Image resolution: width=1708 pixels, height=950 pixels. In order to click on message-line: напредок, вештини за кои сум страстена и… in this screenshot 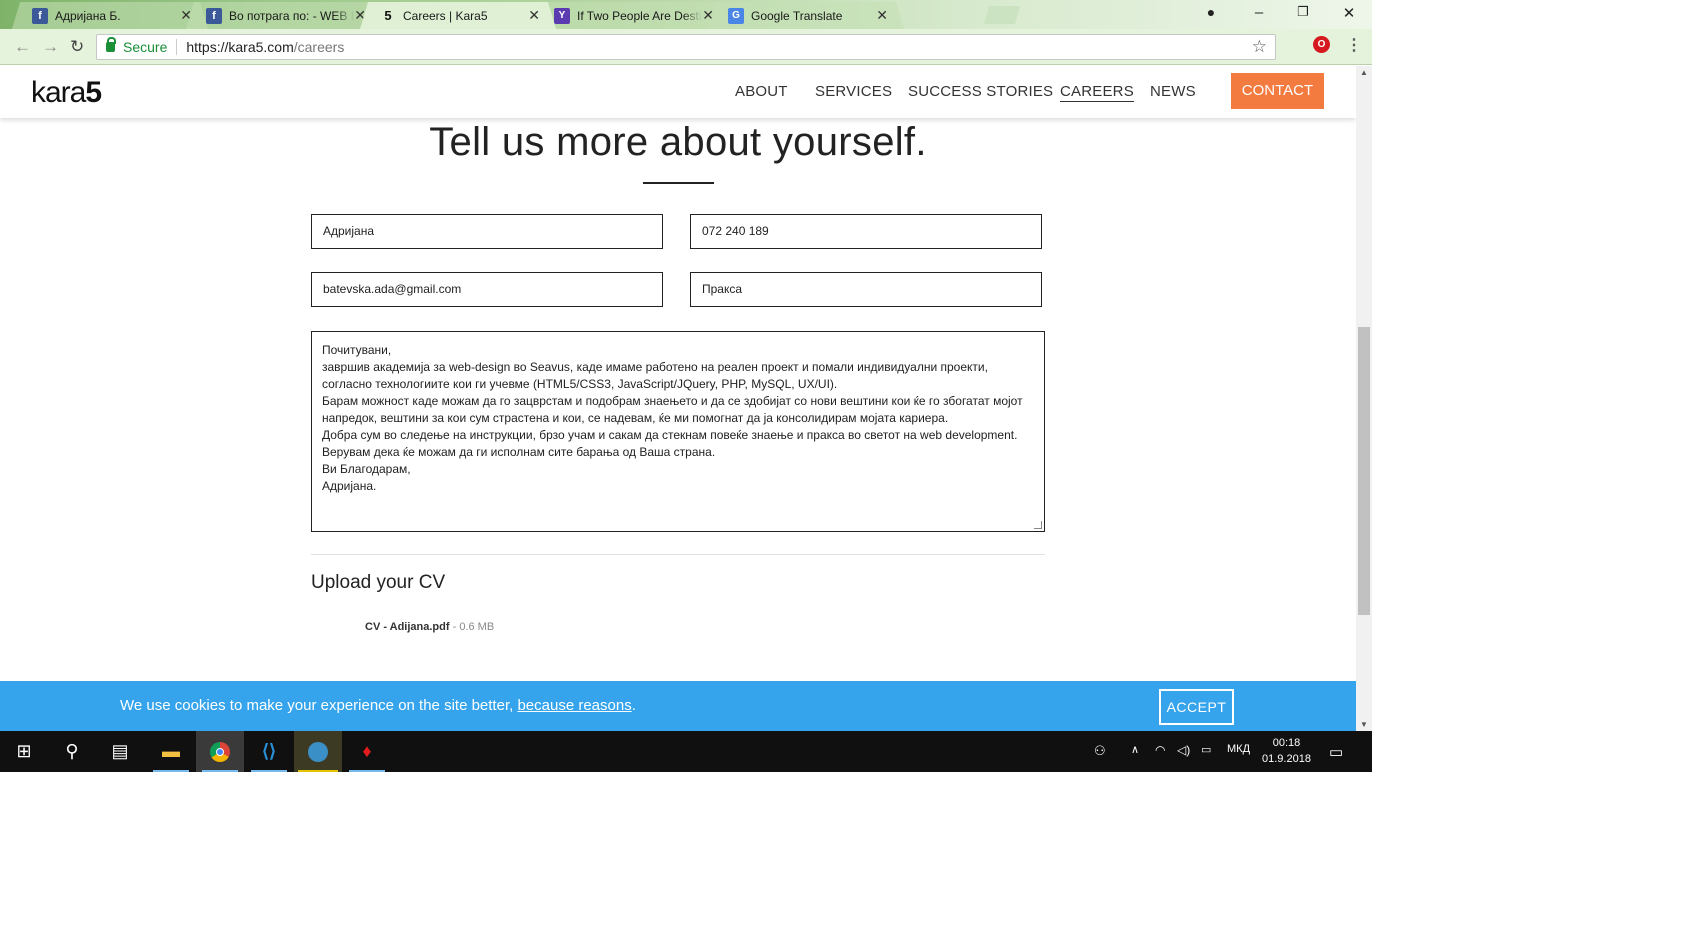, I will do `click(635, 418)`.